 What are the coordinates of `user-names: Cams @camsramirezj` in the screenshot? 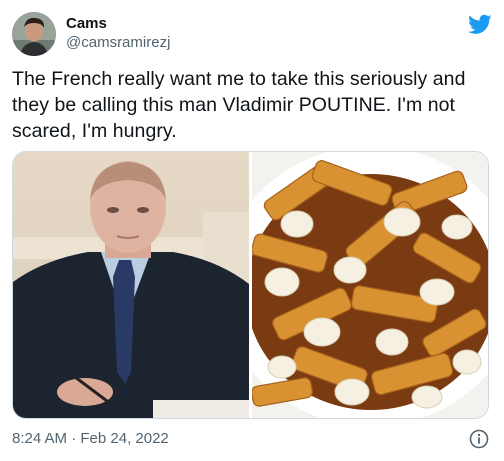 It's located at (118, 33).